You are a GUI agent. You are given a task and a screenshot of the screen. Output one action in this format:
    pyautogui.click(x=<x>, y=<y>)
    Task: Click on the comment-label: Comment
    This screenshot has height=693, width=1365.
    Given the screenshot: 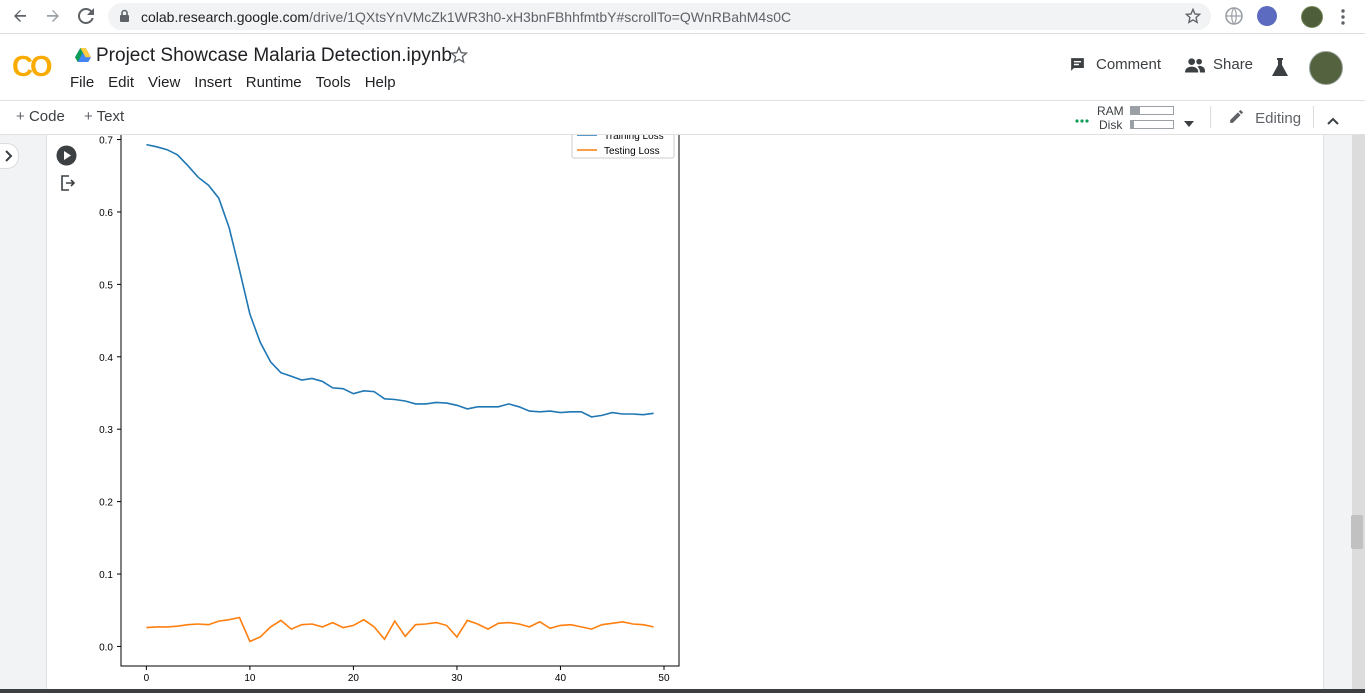 What is the action you would take?
    pyautogui.click(x=1129, y=64)
    